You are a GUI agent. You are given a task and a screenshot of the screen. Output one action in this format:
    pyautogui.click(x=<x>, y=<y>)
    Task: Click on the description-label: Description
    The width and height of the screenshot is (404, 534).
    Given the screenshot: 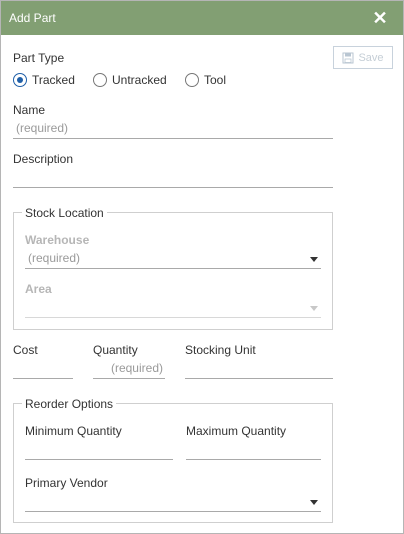 What is the action you would take?
    pyautogui.click(x=43, y=159)
    